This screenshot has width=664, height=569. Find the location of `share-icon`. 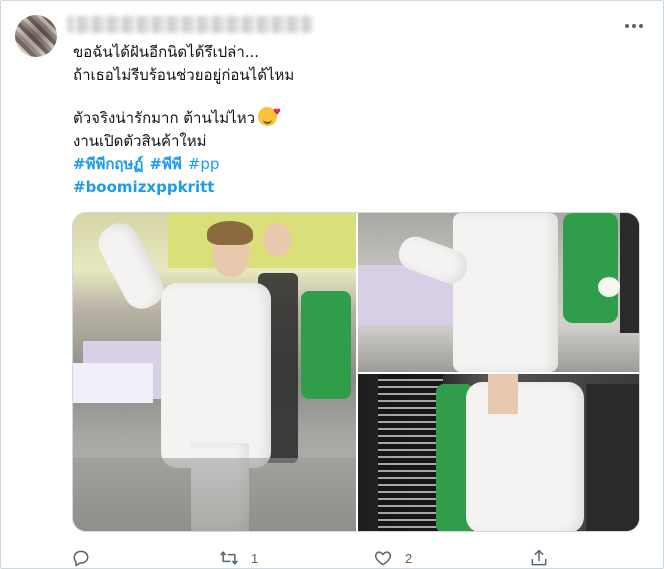

share-icon is located at coordinates (539, 557).